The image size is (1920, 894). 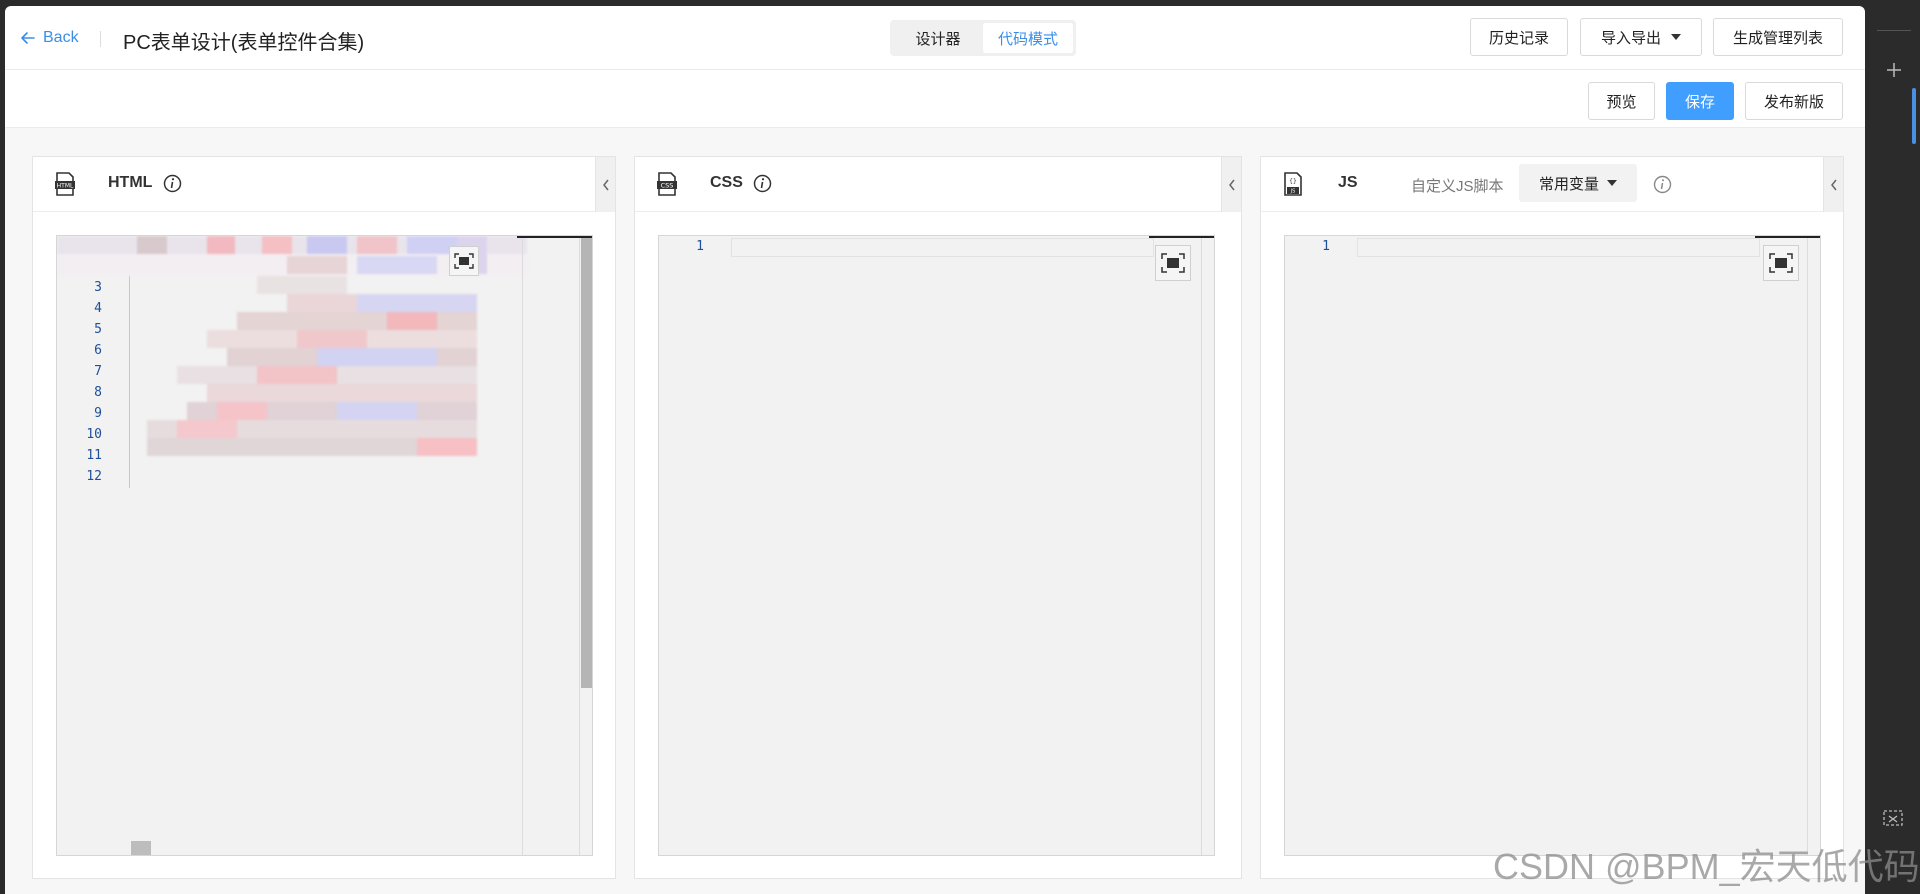 I want to click on common-variables-label: 常用变量, so click(x=1568, y=184).